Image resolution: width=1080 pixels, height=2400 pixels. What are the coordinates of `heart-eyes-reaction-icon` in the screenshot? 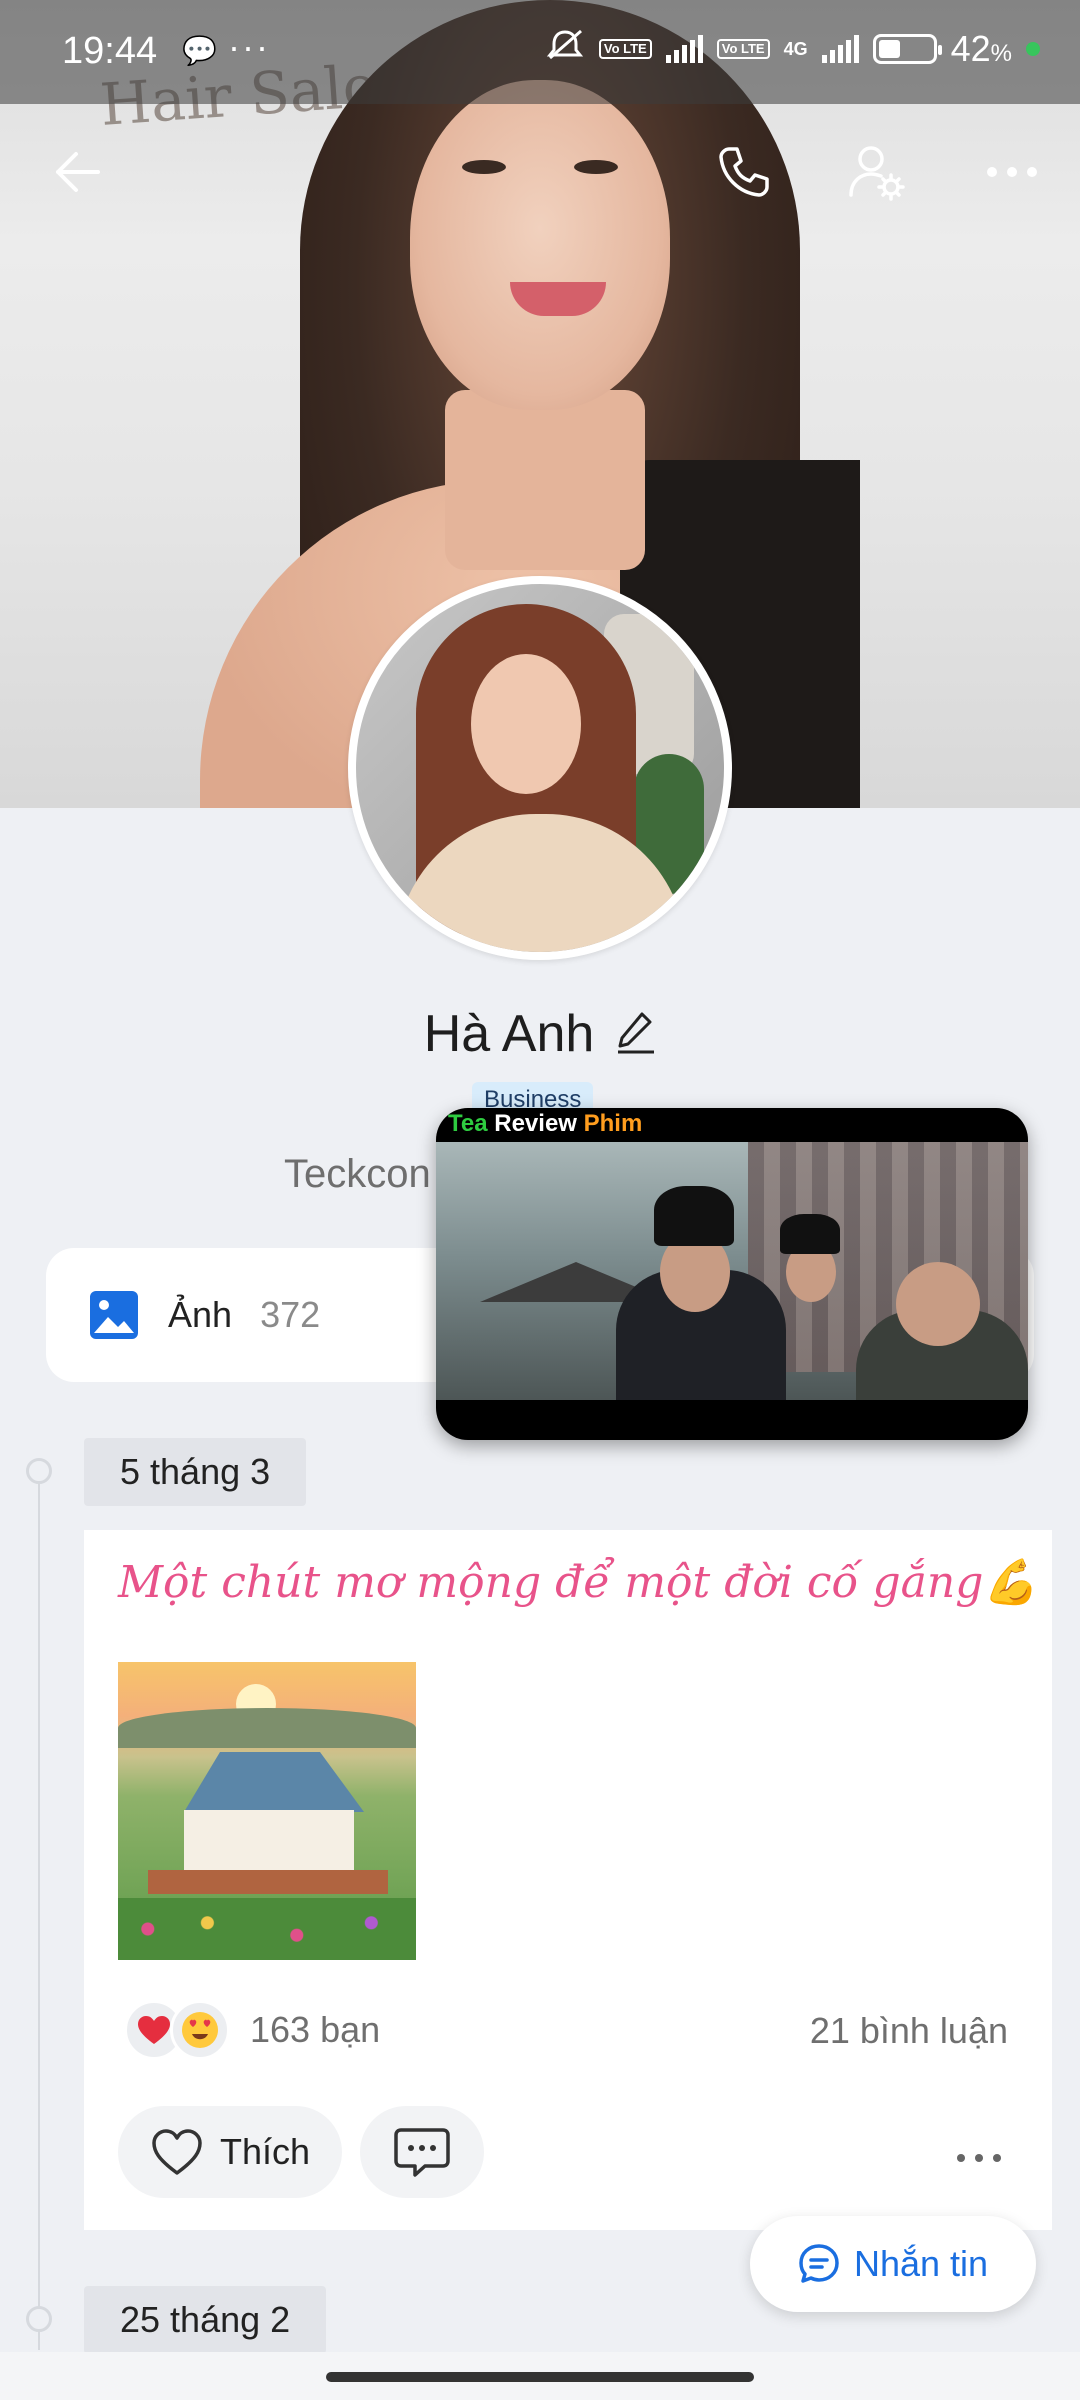 It's located at (200, 2030).